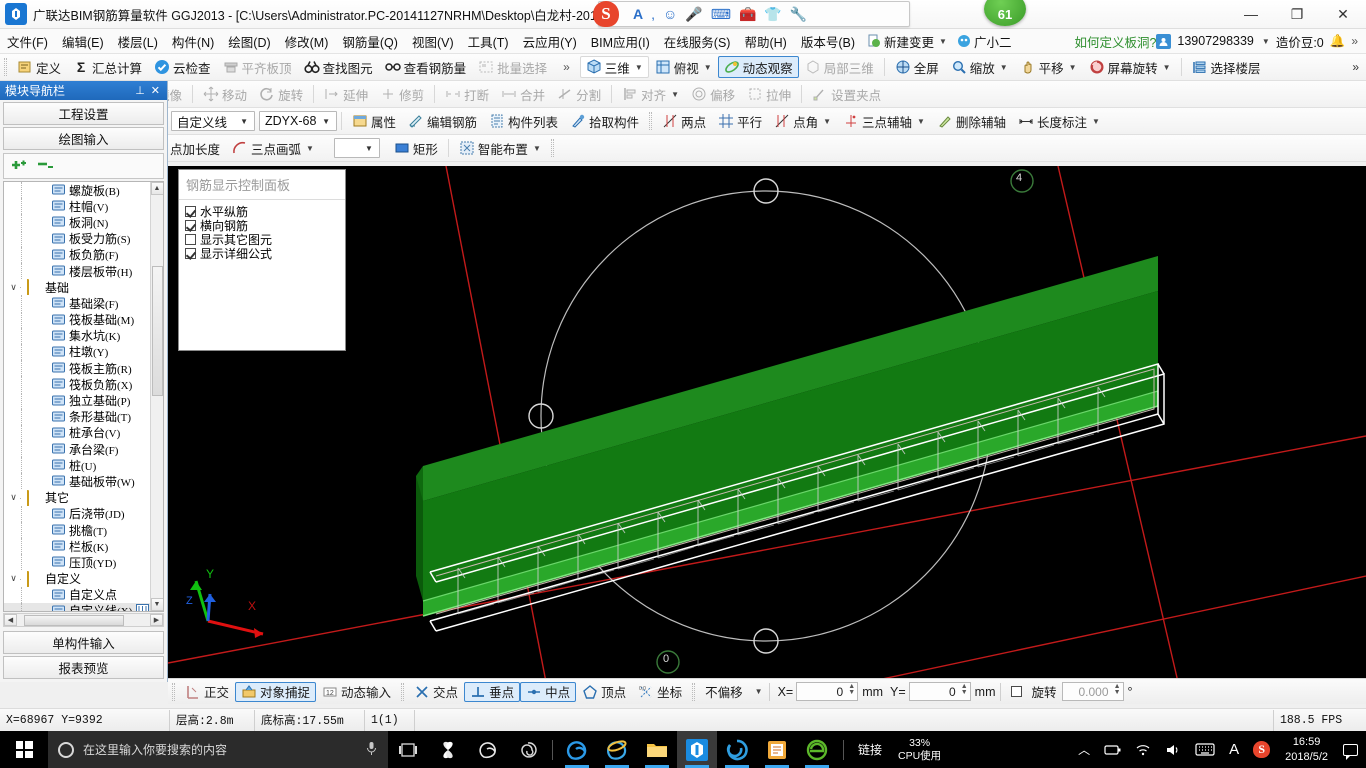  I want to click on y-offset-stepper: ▲ ▼, so click(964, 689).